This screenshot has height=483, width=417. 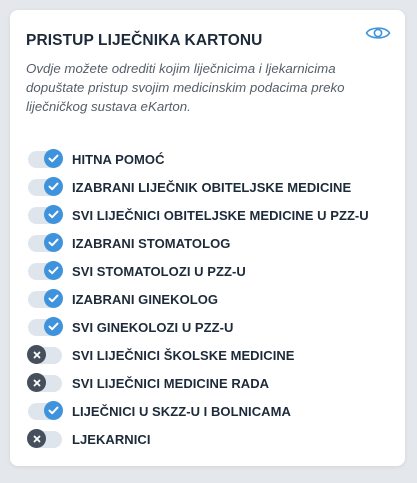 I want to click on card-title: PRISTUP LIJEČNIKA KARTONU, so click(x=144, y=40).